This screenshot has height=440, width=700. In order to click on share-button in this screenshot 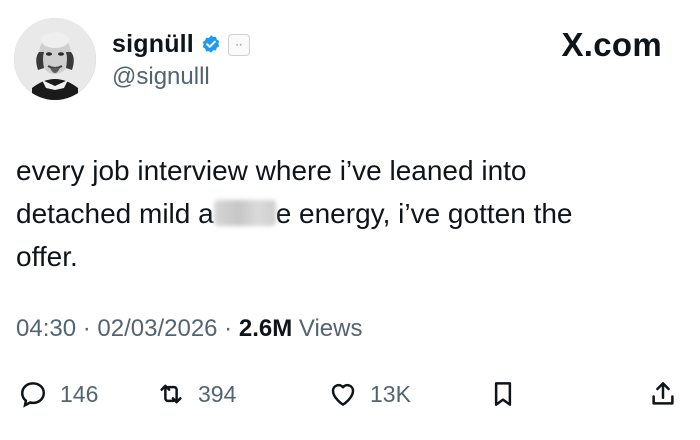, I will do `click(663, 394)`.